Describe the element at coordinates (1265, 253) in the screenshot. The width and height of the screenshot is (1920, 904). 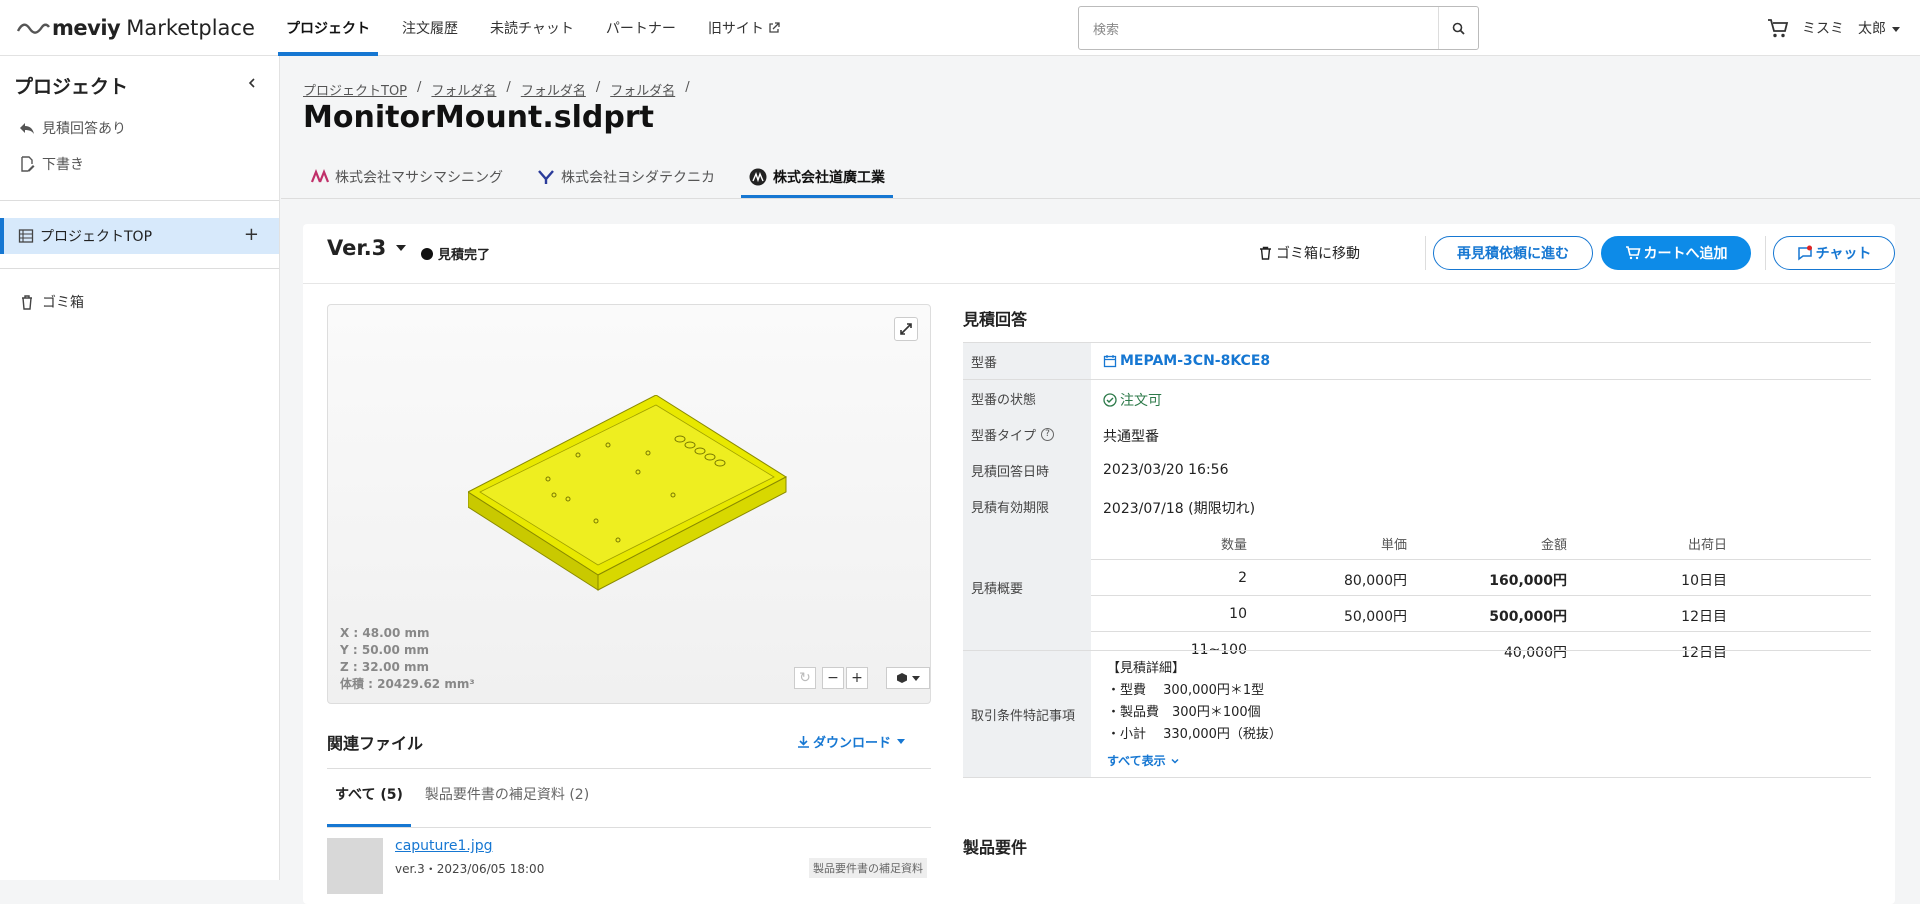
I see `trash-icon` at that location.